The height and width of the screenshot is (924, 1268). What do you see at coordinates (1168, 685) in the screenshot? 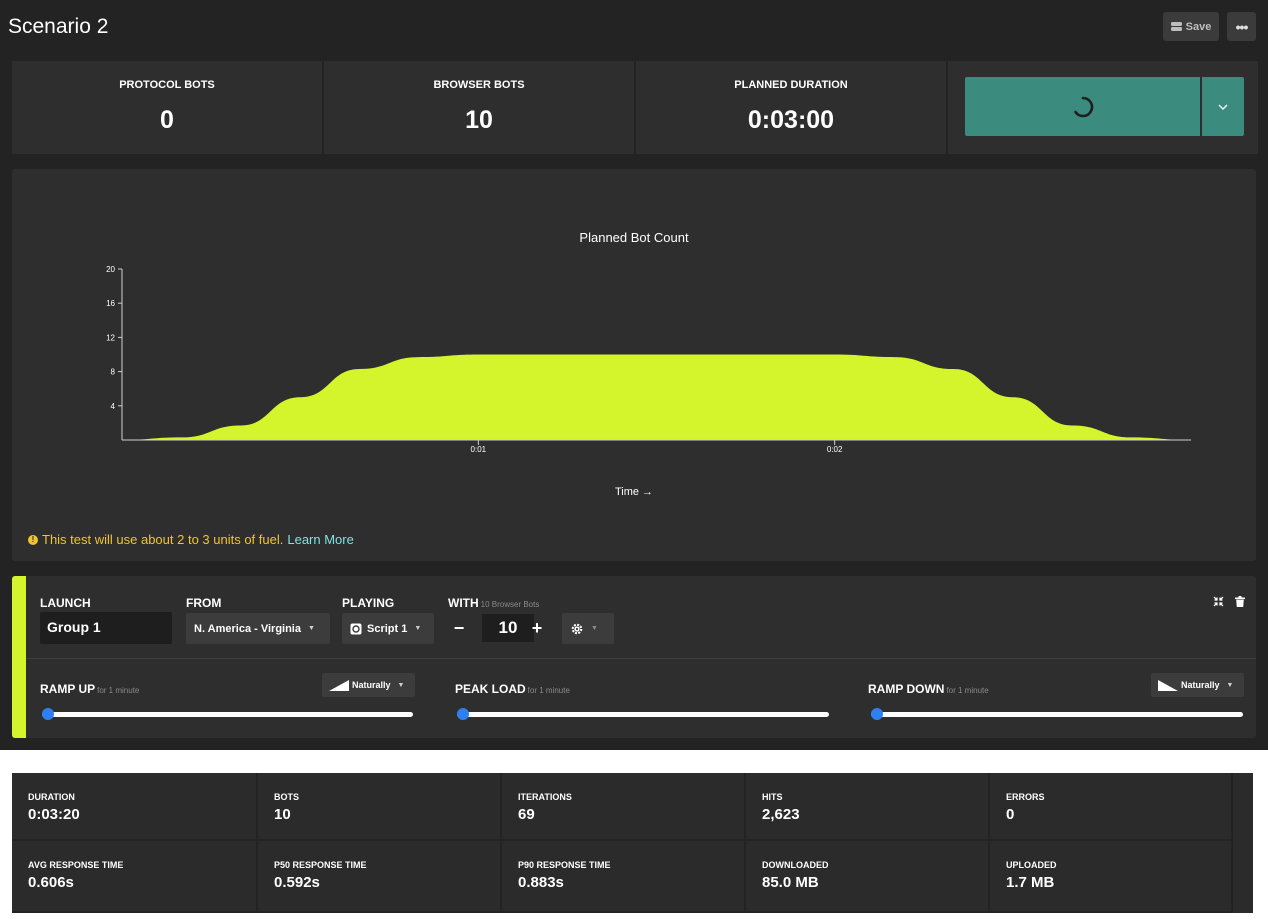
I see `ramp-down-shape-icon` at bounding box center [1168, 685].